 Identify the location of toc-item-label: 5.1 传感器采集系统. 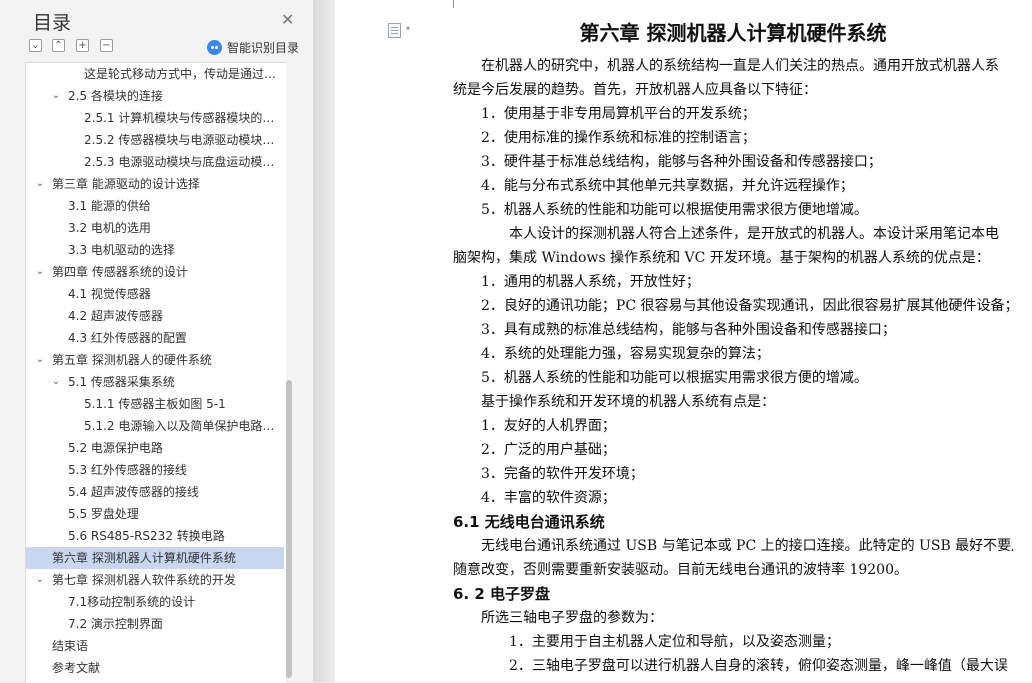
(121, 382).